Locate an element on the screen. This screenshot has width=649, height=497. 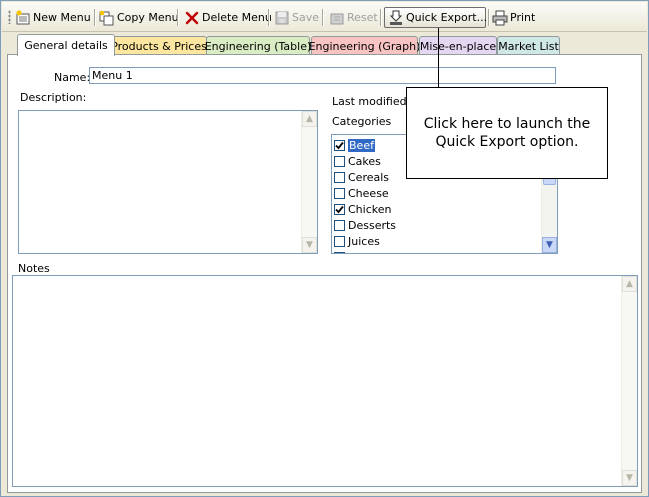
tab-label: Market List is located at coordinates (528, 46).